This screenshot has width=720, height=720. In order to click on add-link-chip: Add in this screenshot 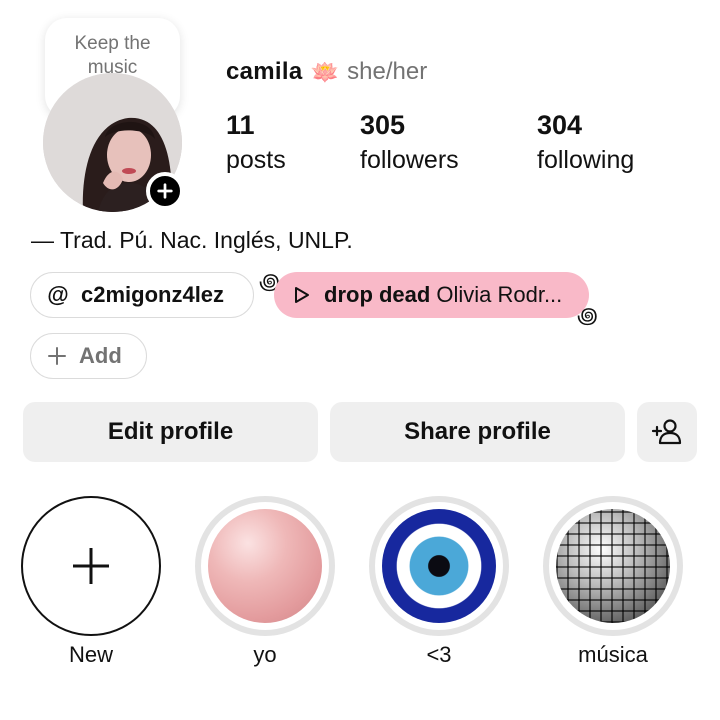, I will do `click(88, 356)`.